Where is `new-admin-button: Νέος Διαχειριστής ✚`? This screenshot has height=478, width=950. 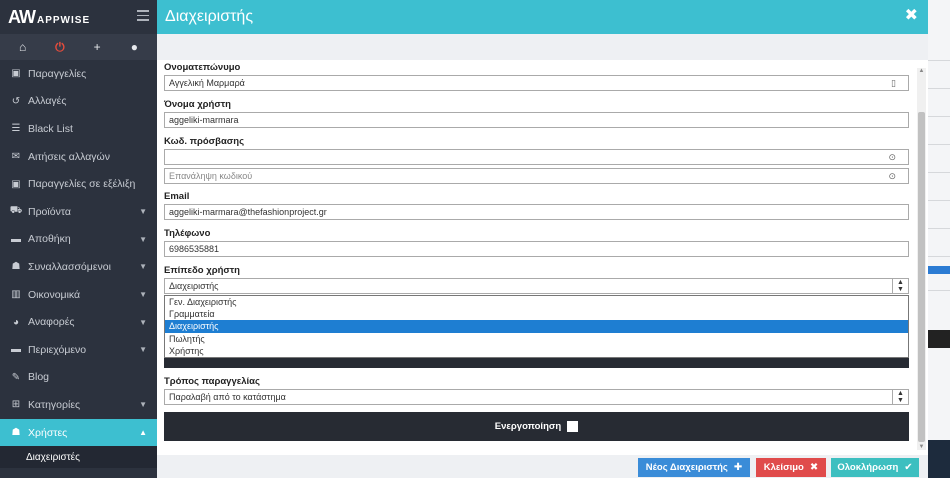 new-admin-button: Νέος Διαχειριστής ✚ is located at coordinates (694, 467).